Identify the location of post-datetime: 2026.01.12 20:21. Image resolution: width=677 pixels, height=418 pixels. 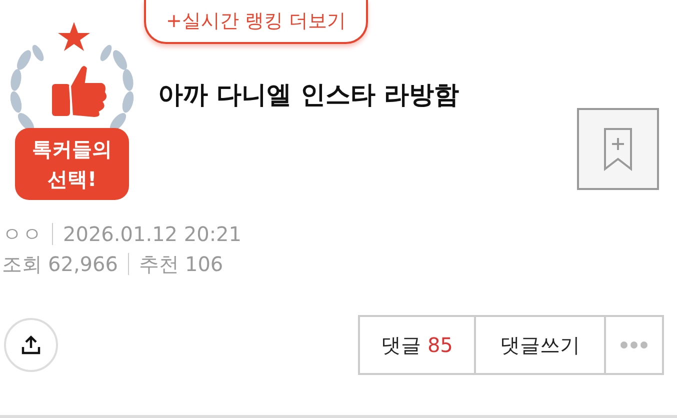
(152, 234).